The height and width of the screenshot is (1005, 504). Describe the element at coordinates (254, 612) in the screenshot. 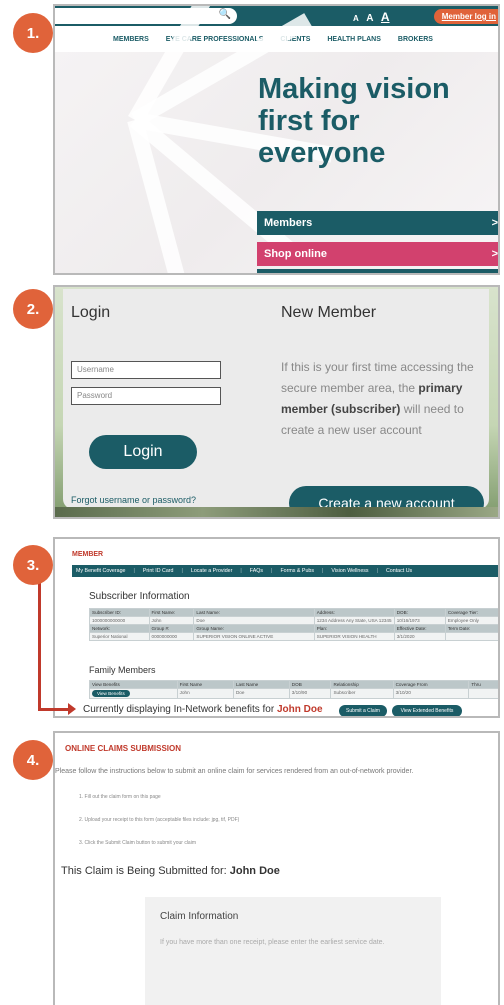

I see `table-cell: Last Name:` at that location.